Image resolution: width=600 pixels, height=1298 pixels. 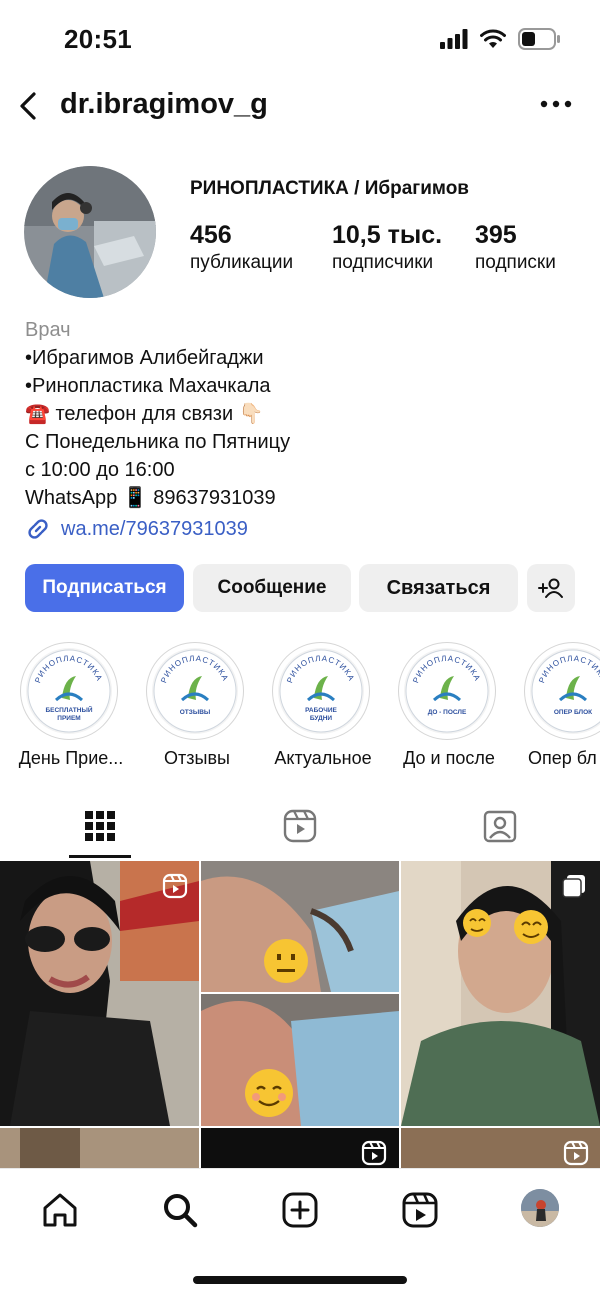 What do you see at coordinates (323, 758) in the screenshot?
I see `highlight-label: Актуальное` at bounding box center [323, 758].